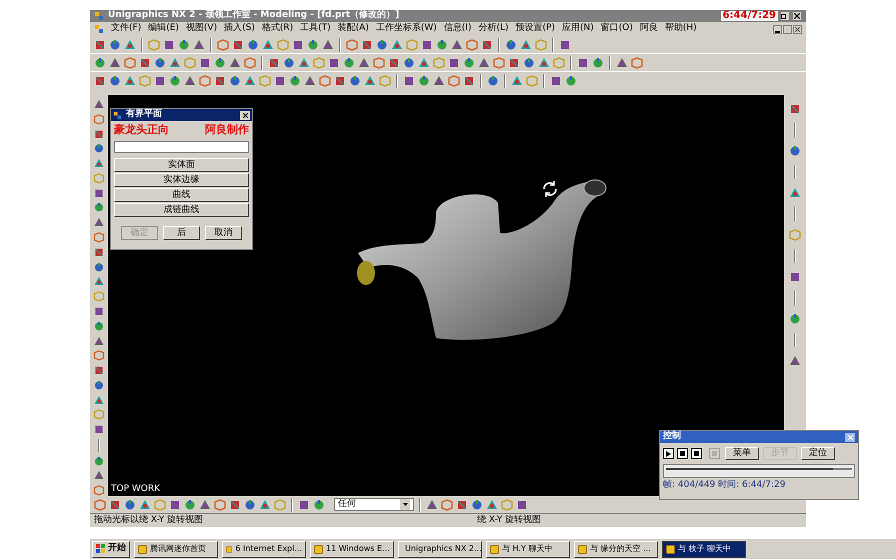 The image size is (896, 560). I want to click on close-button, so click(797, 16).